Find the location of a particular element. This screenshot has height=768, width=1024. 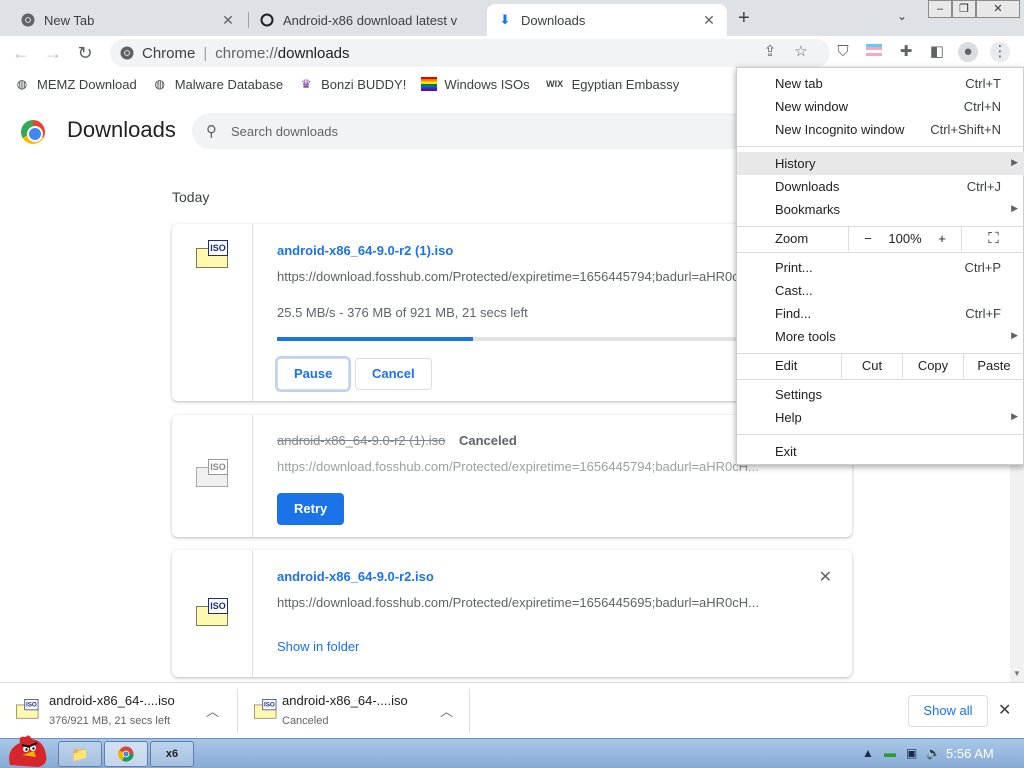

bookmark-star-icon: ☆ is located at coordinates (801, 52).